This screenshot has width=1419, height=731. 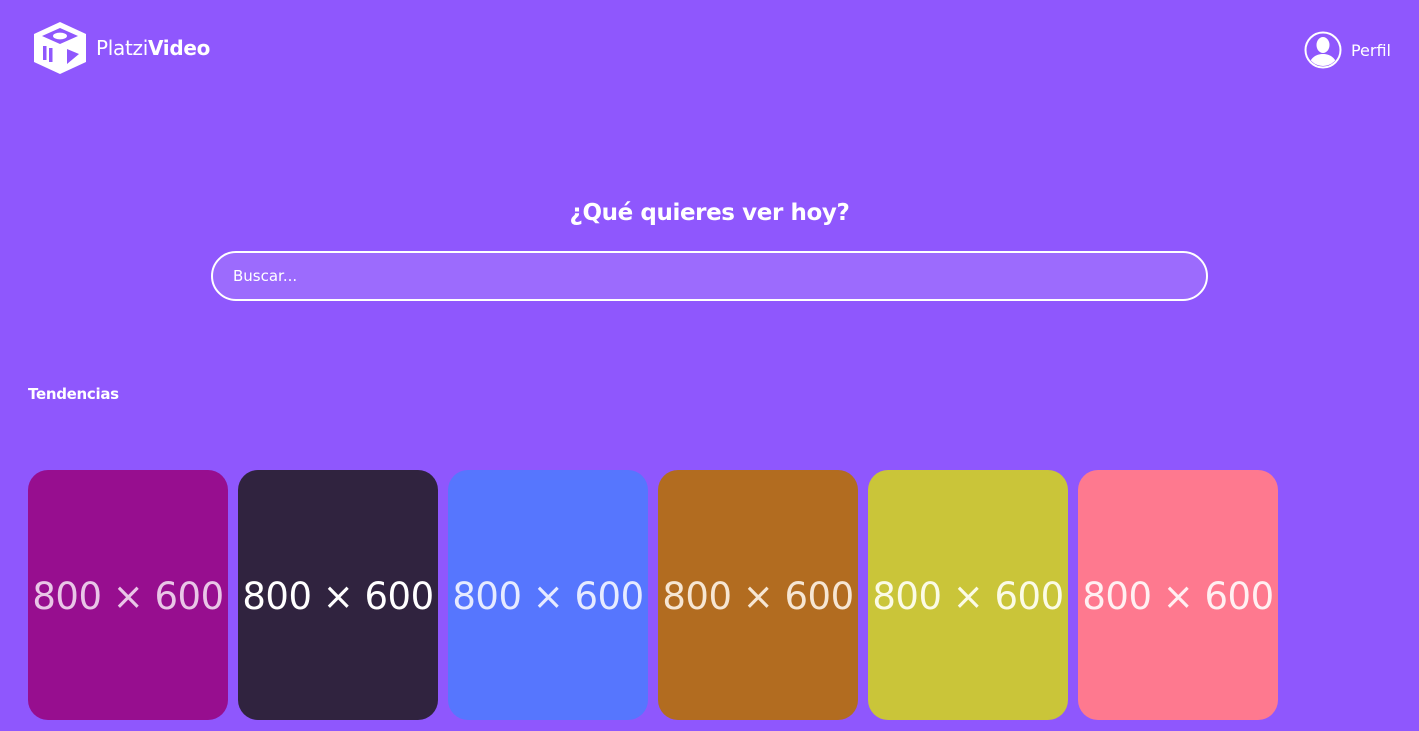 What do you see at coordinates (1323, 50) in the screenshot?
I see `user-avatar-icon` at bounding box center [1323, 50].